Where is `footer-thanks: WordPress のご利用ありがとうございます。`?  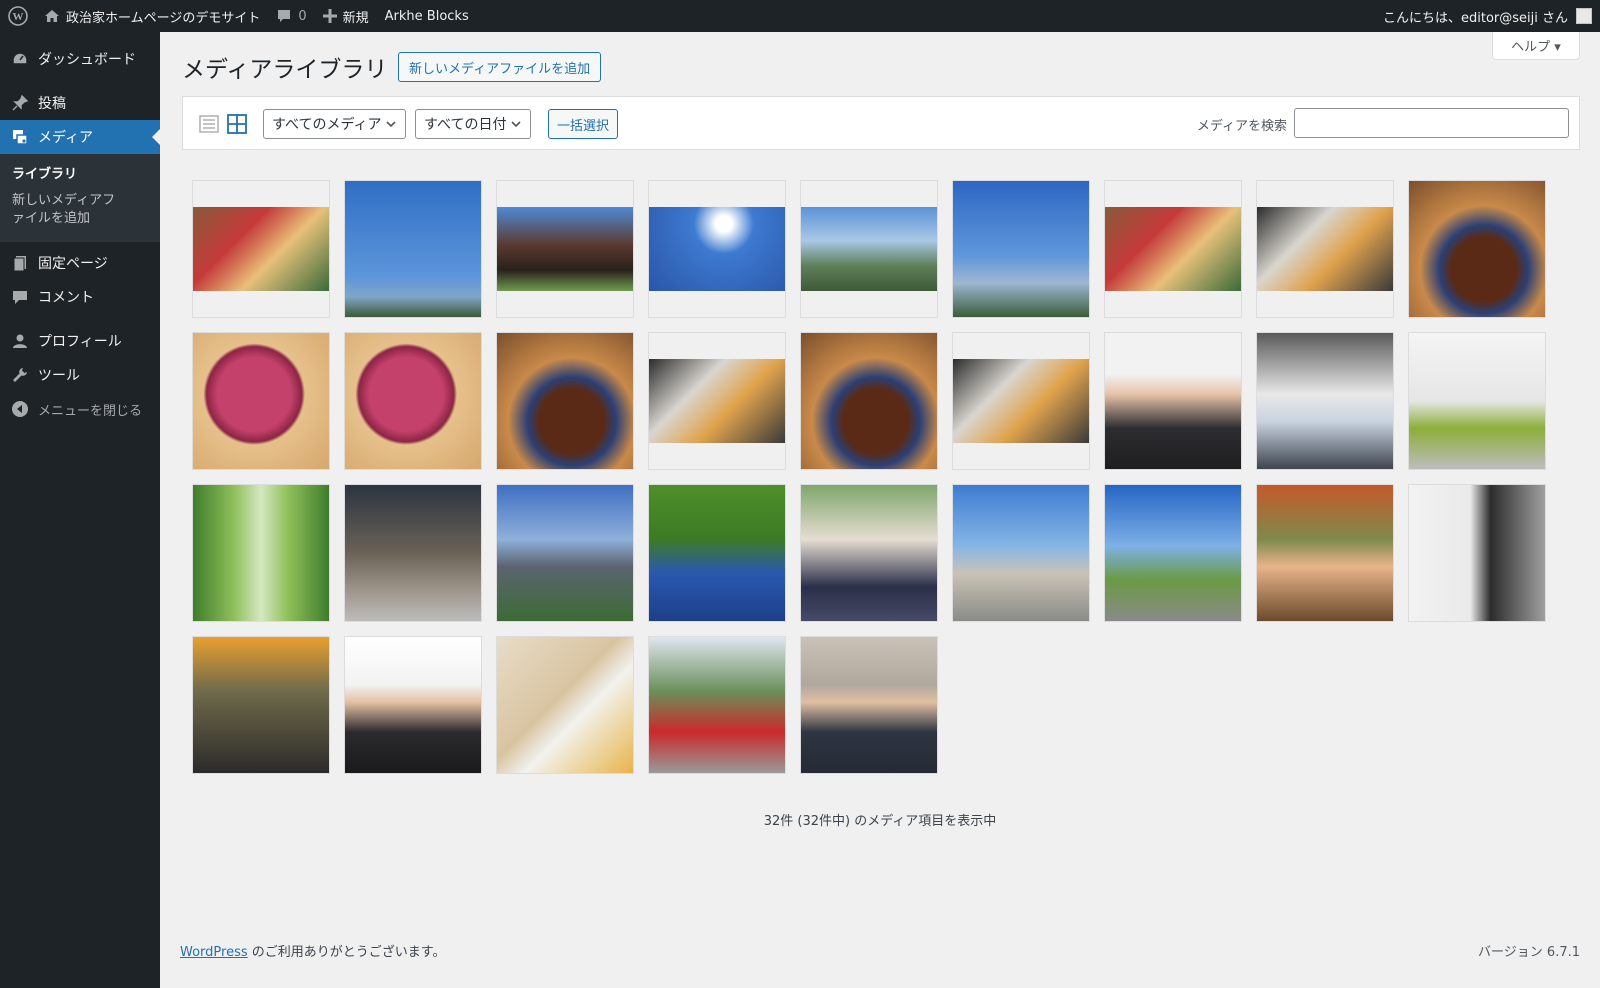
footer-thanks: WordPress のご利用ありがとうございます。 is located at coordinates (312, 950).